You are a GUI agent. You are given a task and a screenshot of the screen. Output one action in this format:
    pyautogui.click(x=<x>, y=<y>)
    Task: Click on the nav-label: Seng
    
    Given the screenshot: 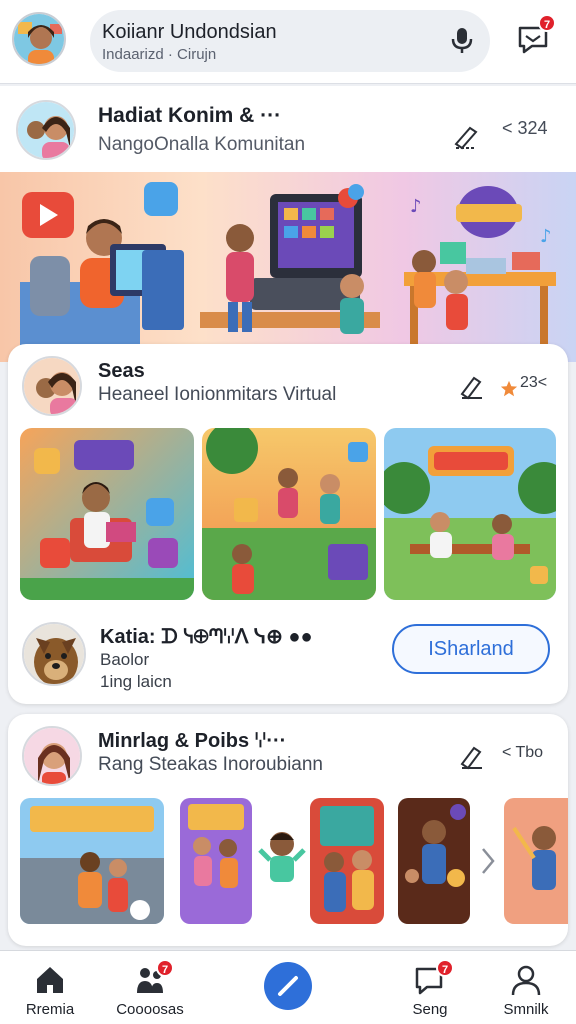 What is the action you would take?
    pyautogui.click(x=430, y=1009)
    